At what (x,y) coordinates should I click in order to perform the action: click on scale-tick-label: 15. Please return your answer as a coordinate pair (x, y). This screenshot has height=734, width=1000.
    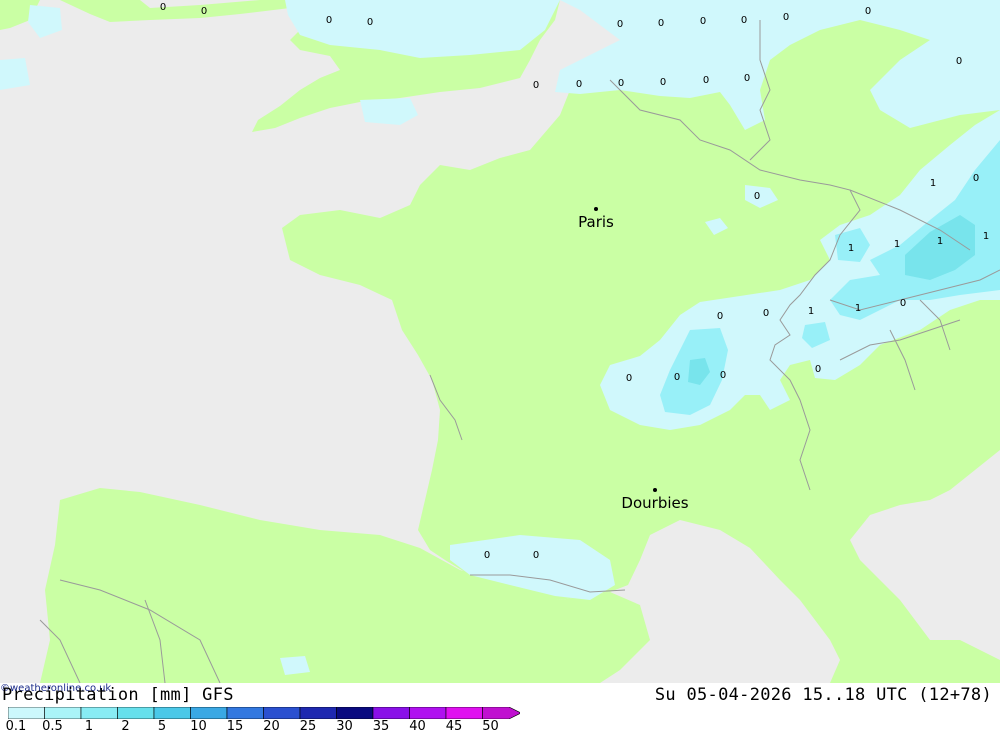
    Looking at the image, I should click on (235, 726).